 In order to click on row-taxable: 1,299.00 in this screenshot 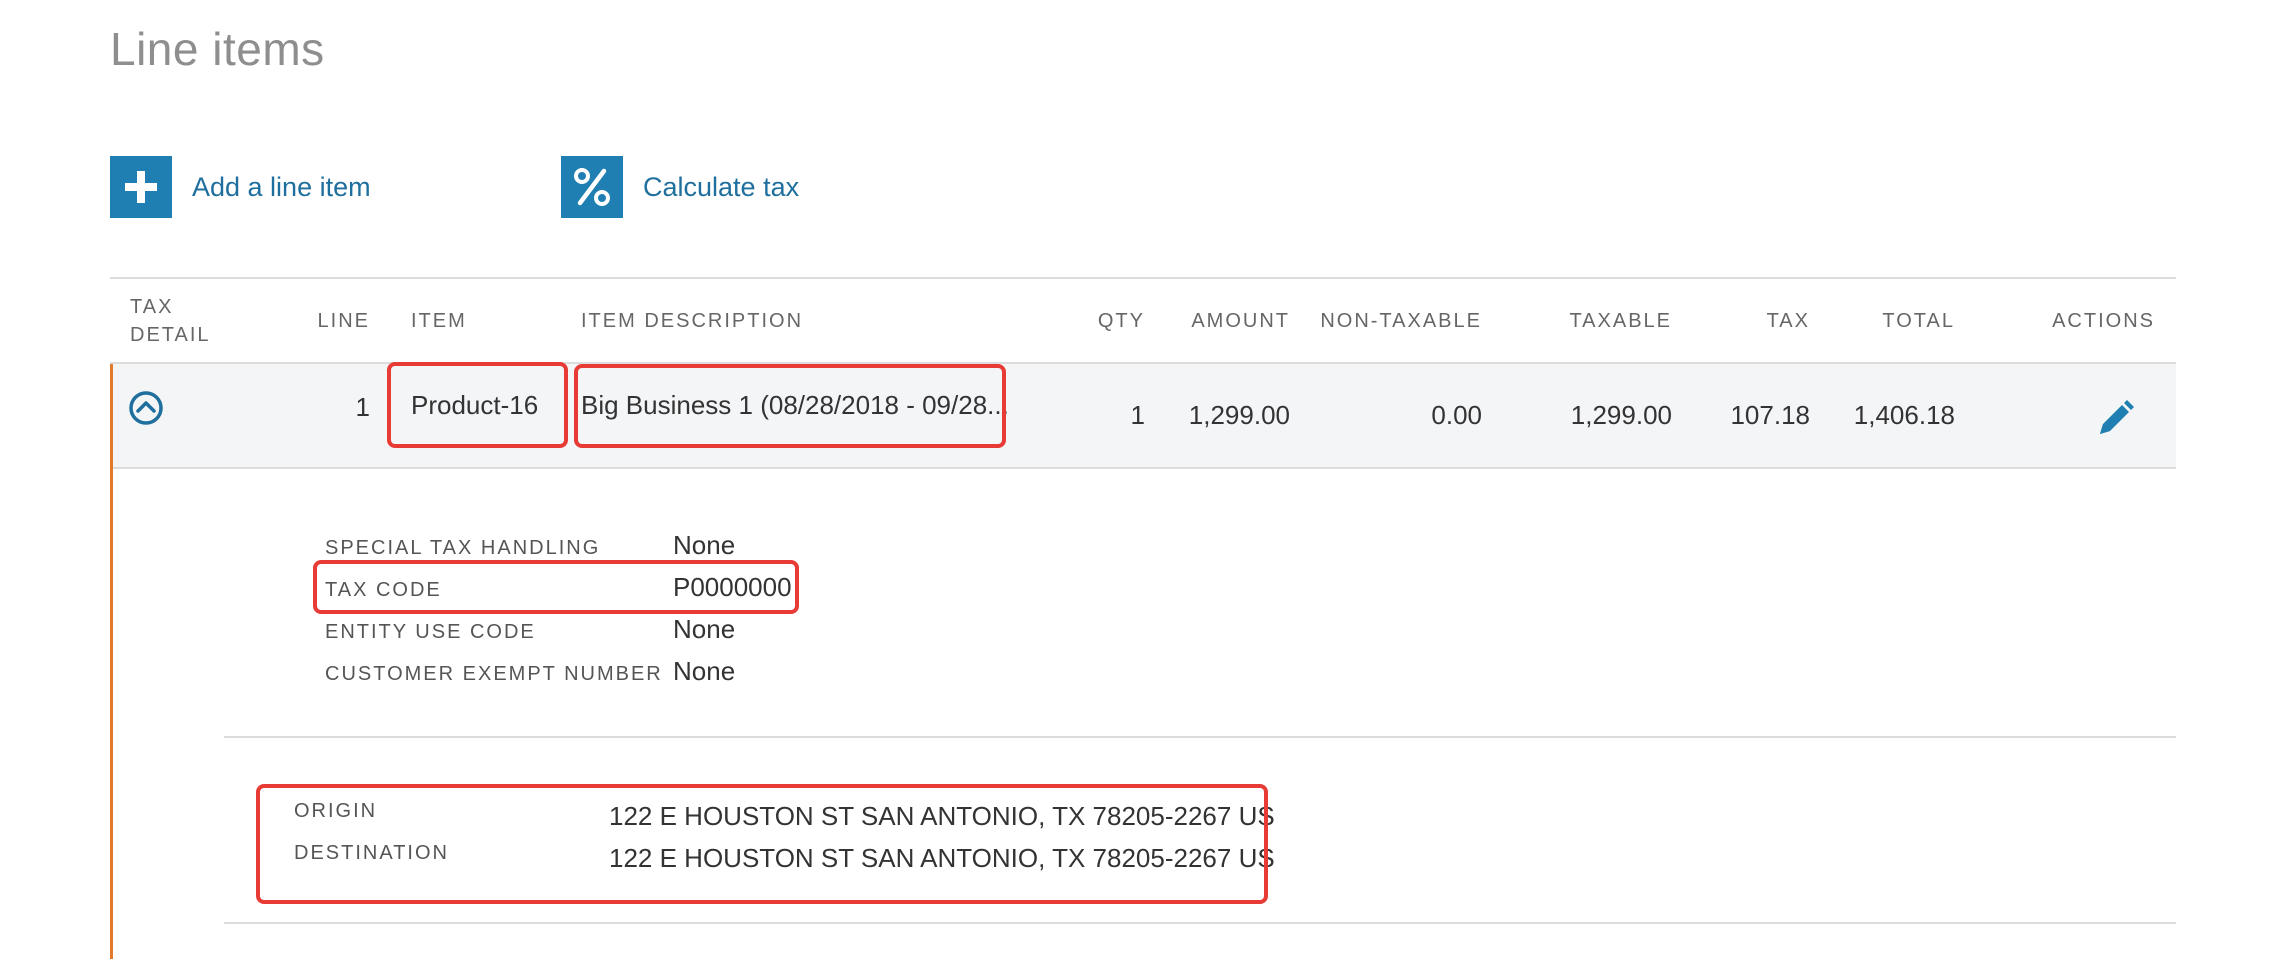, I will do `click(1621, 415)`.